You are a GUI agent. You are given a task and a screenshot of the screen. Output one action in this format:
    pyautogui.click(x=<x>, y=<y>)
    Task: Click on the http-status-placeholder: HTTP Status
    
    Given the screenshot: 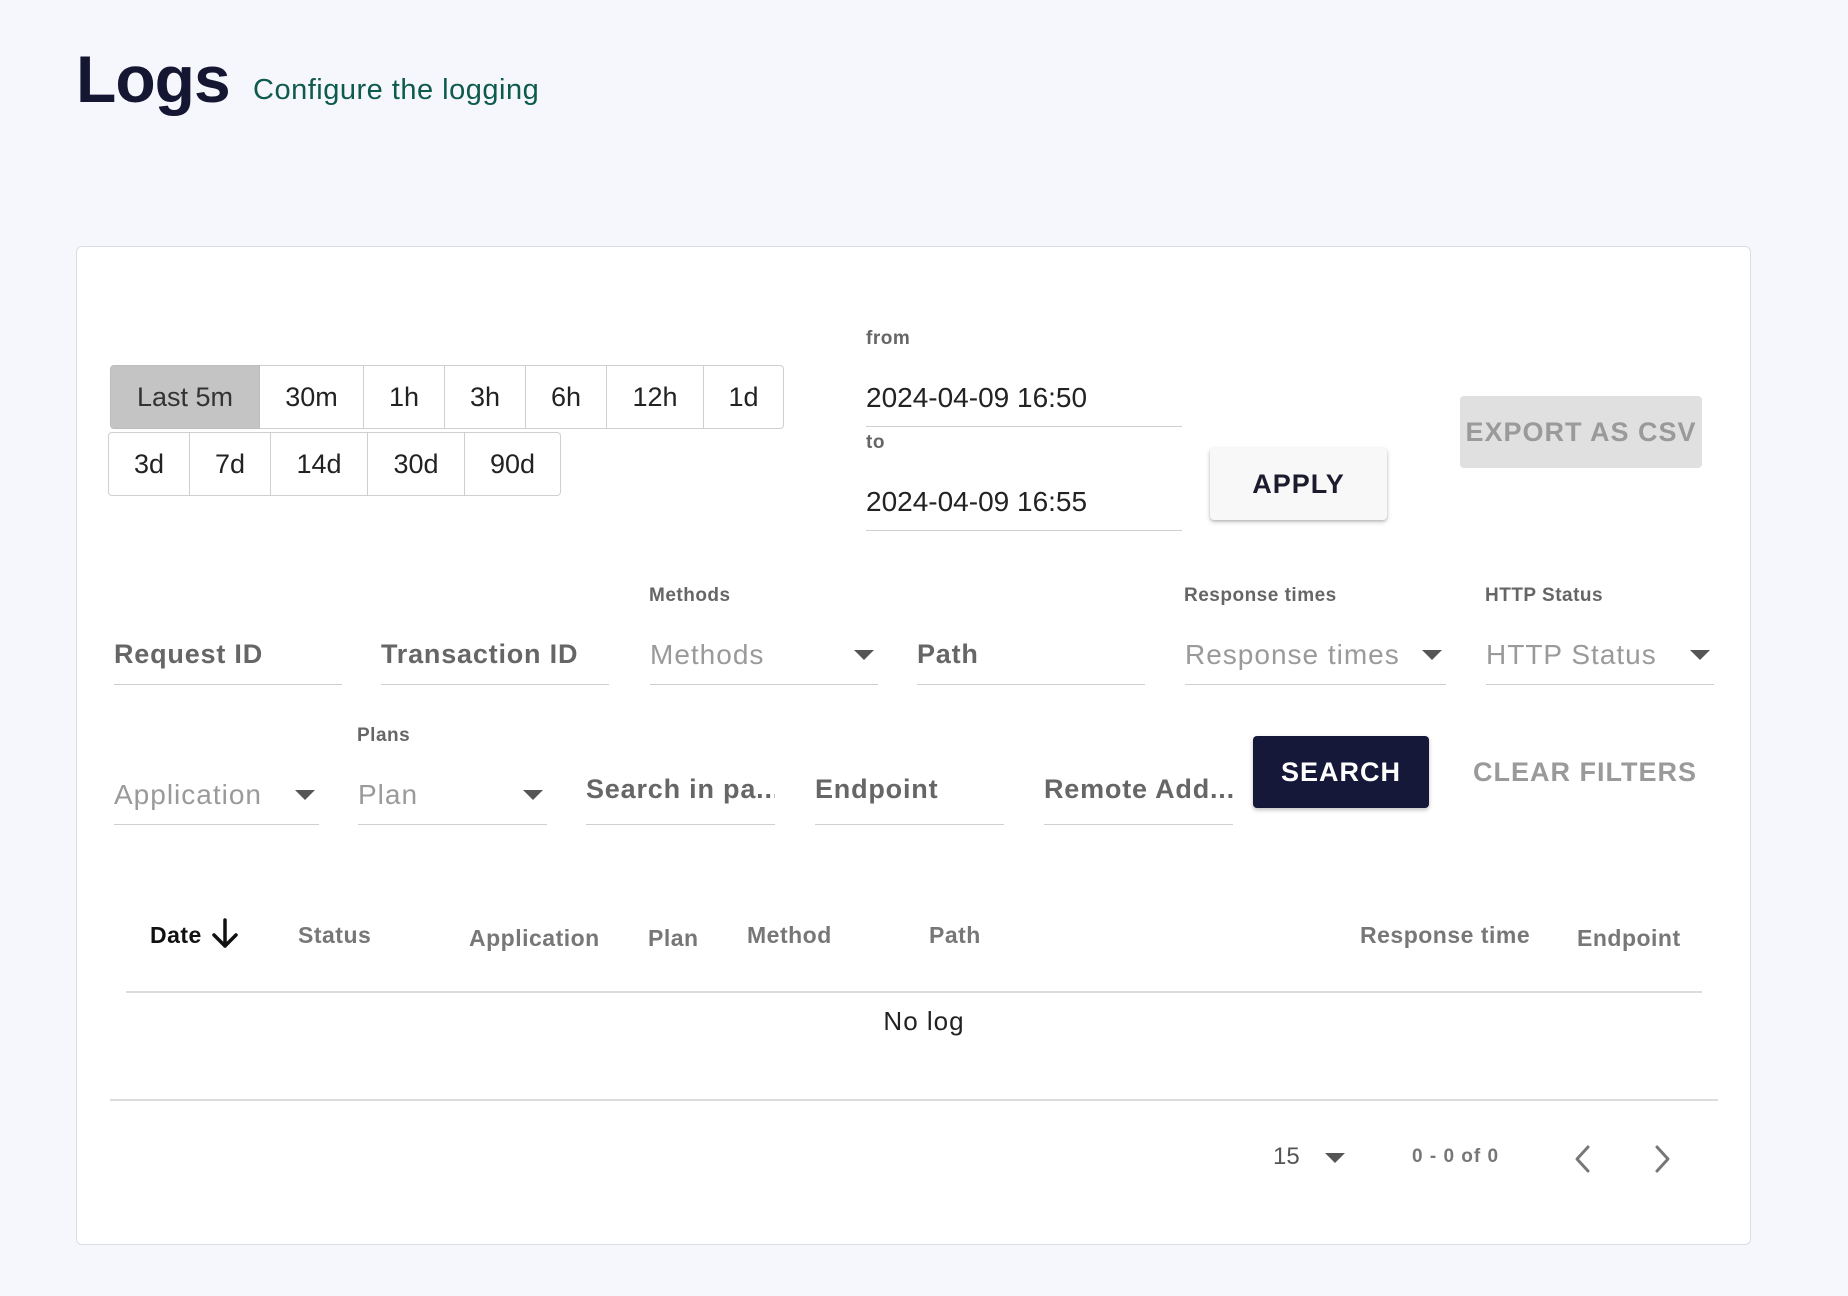 What is the action you would take?
    pyautogui.click(x=1571, y=654)
    